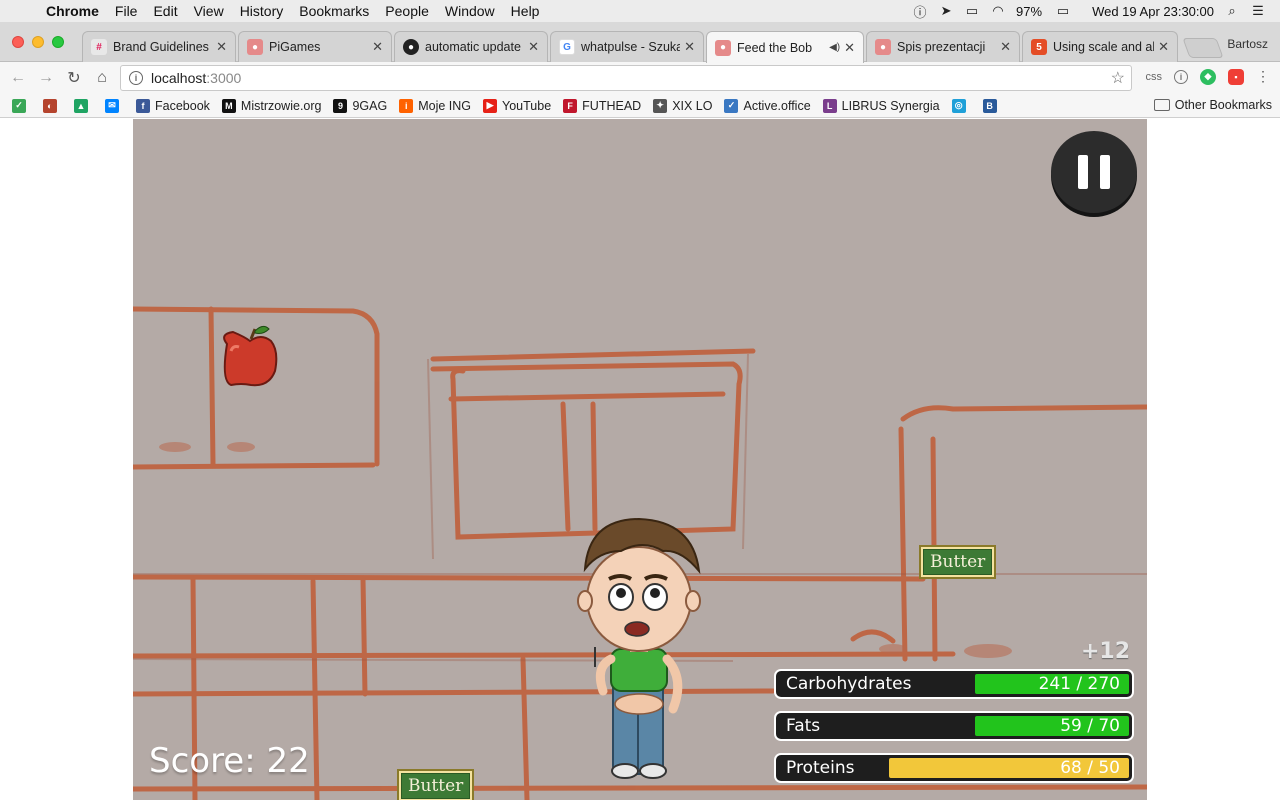 Image resolution: width=1280 pixels, height=800 pixels. I want to click on browser-toolbar: ← → ↻ ⌂ i localhost :3000 ☆ css i ◆ ▪ ⋮, so click(640, 78).